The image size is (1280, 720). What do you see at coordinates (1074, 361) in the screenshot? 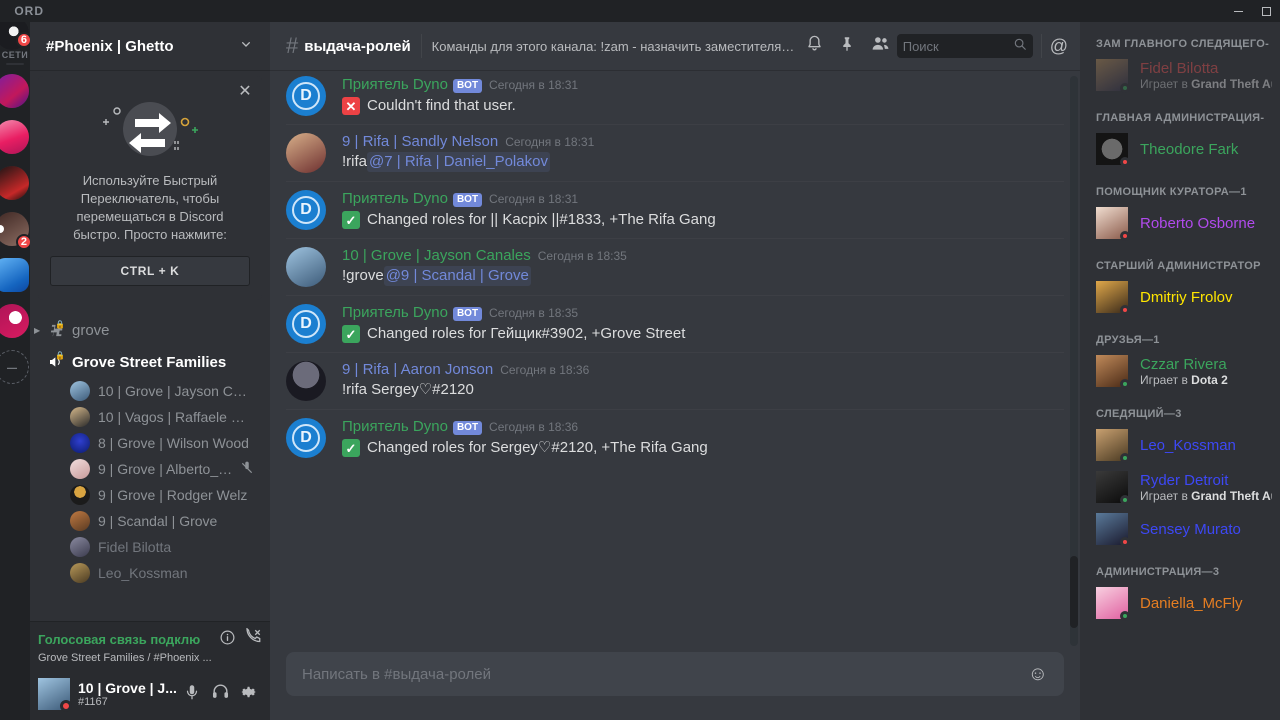
I see `message-scrollbar` at bounding box center [1074, 361].